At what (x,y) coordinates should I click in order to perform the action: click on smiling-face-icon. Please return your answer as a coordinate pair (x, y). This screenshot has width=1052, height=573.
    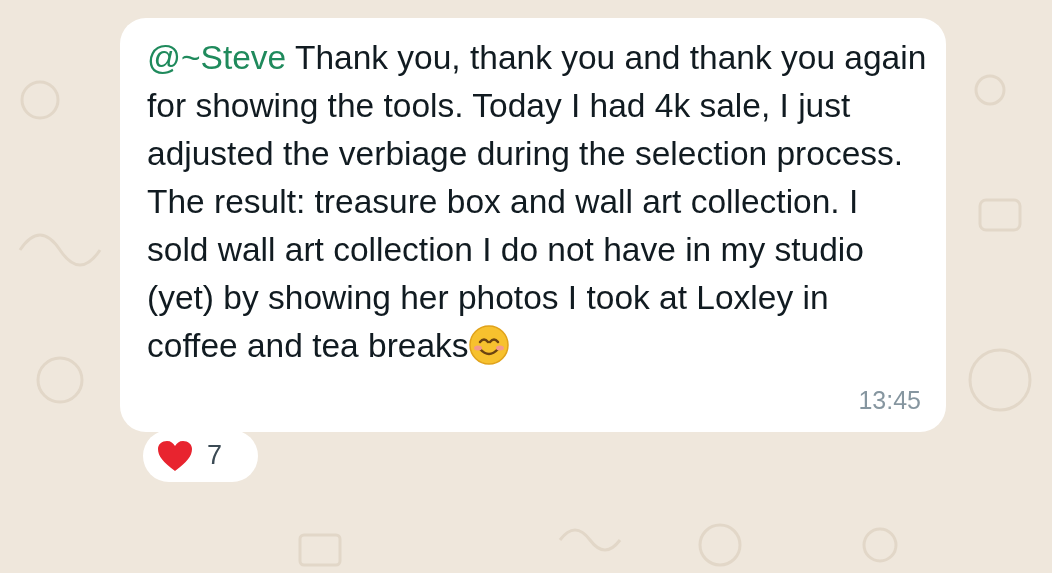
    Looking at the image, I should click on (488, 345).